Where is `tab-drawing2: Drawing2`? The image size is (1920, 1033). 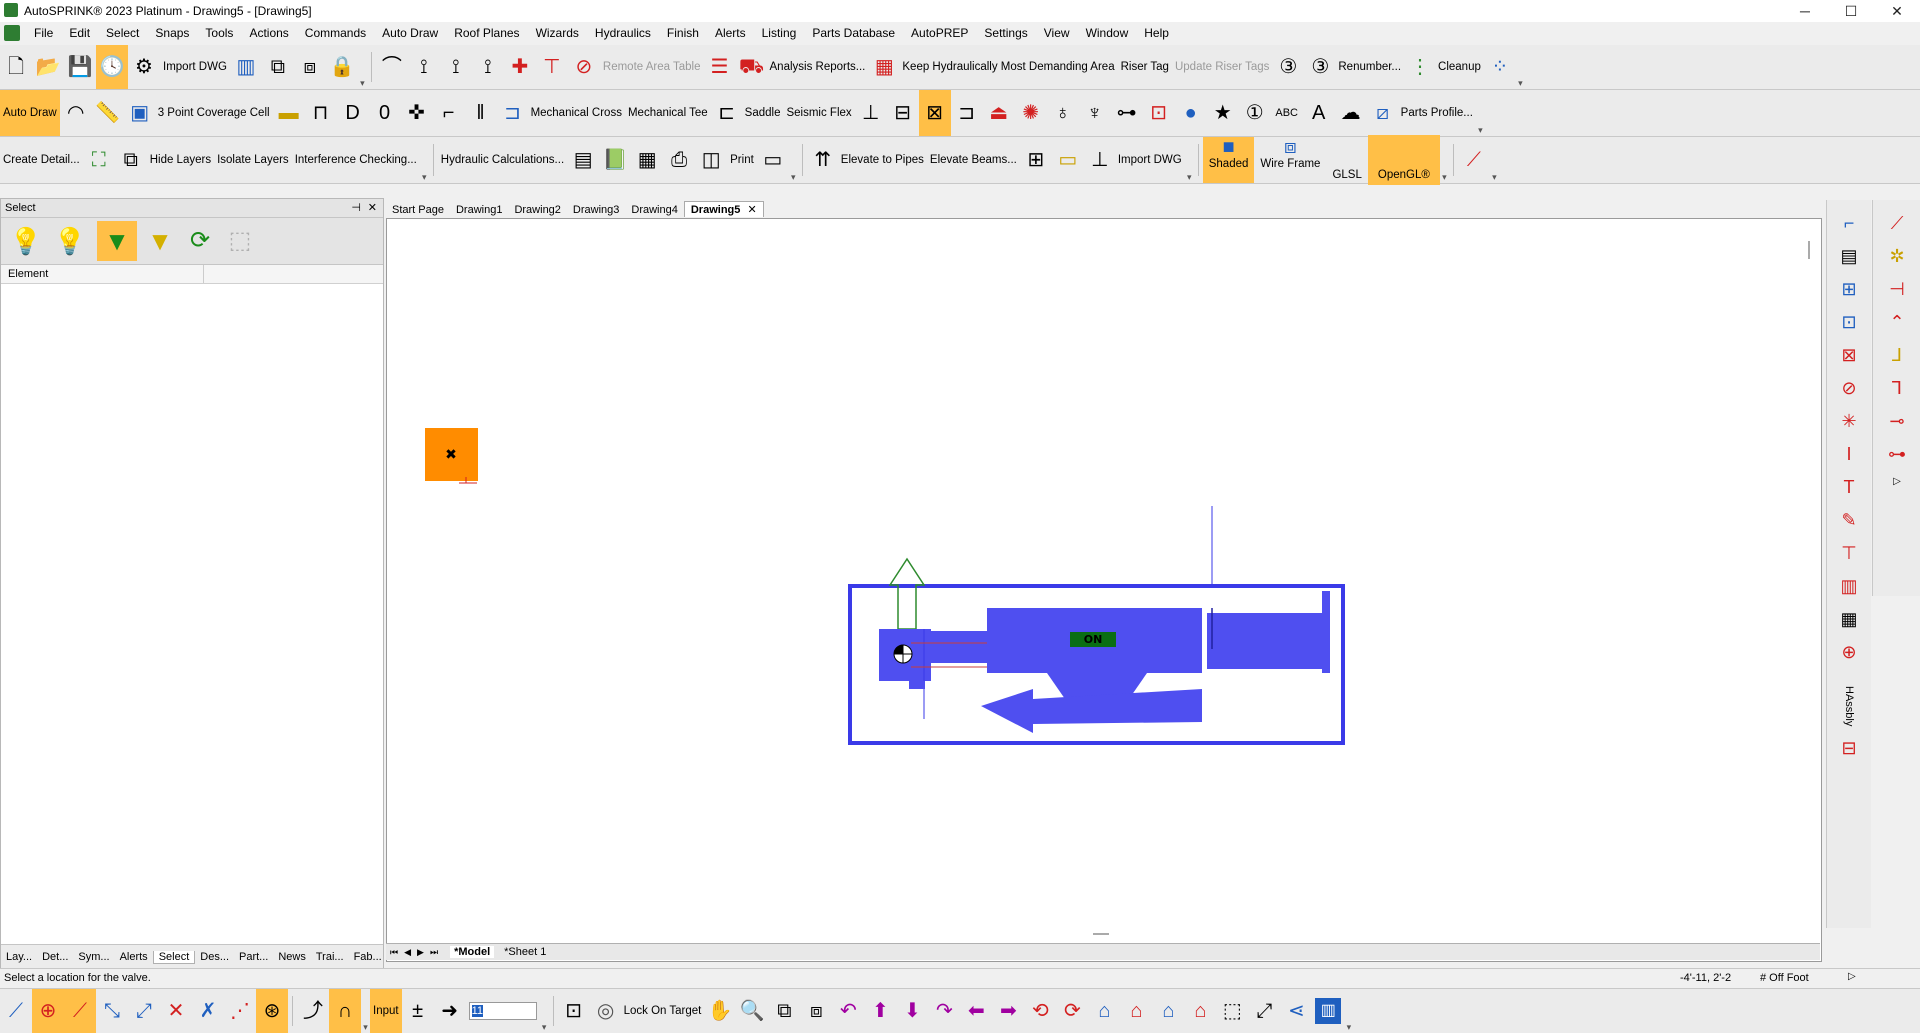
tab-drawing2: Drawing2 is located at coordinates (537, 210).